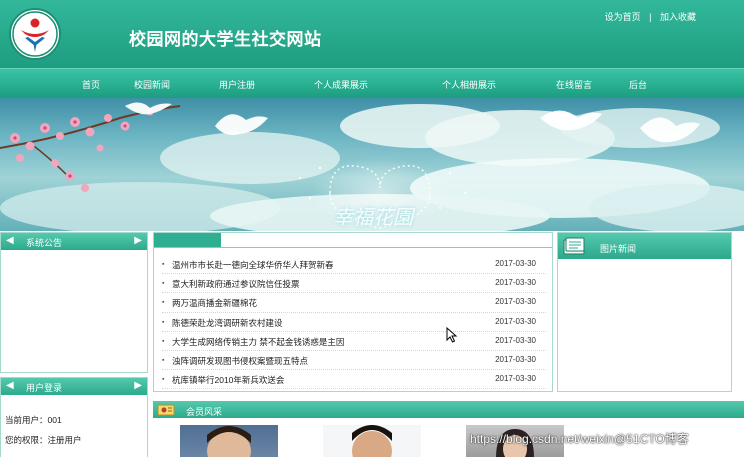 The width and height of the screenshot is (744, 457). What do you see at coordinates (91, 84) in the screenshot?
I see `nav-item-home: 首页` at bounding box center [91, 84].